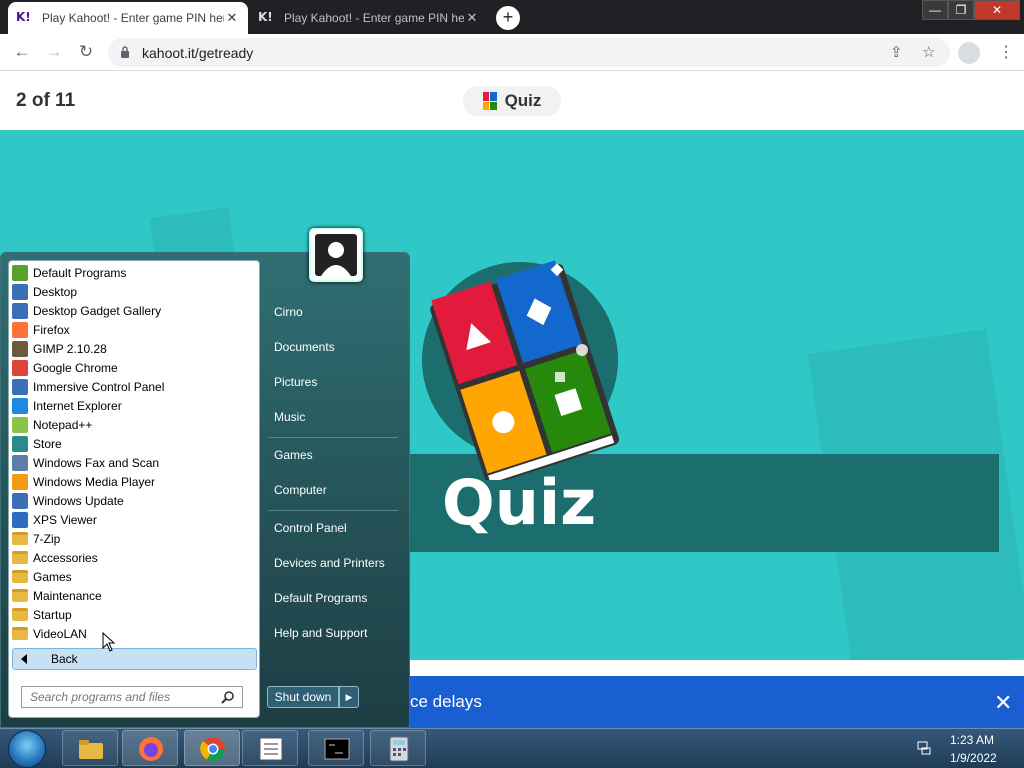 The image size is (1024, 768). I want to click on question-type-label: Quiz, so click(523, 100).